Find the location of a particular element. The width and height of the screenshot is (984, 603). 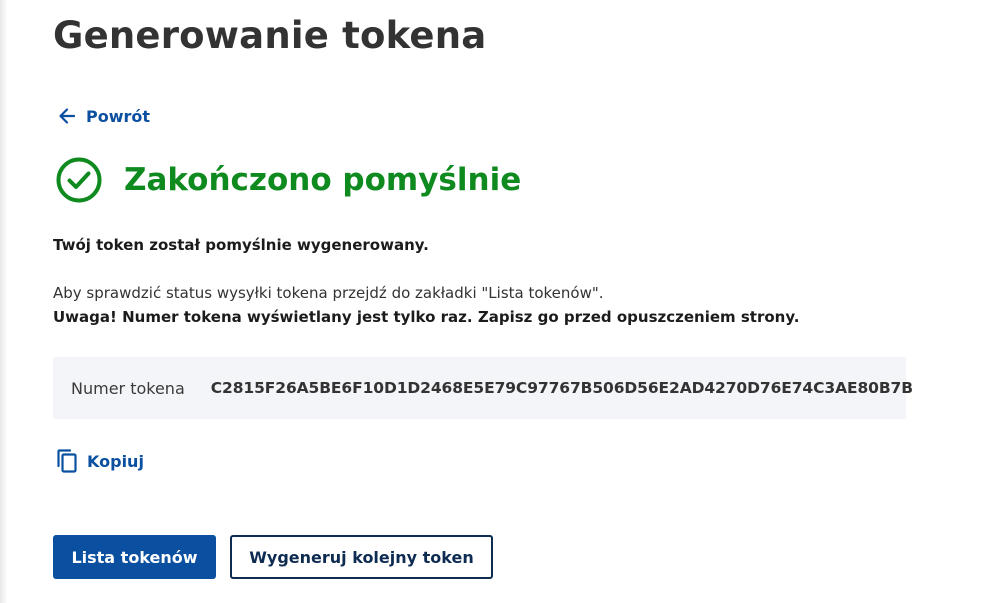

generate-another-token-button: Wygeneruj kolejny token is located at coordinates (361, 557).